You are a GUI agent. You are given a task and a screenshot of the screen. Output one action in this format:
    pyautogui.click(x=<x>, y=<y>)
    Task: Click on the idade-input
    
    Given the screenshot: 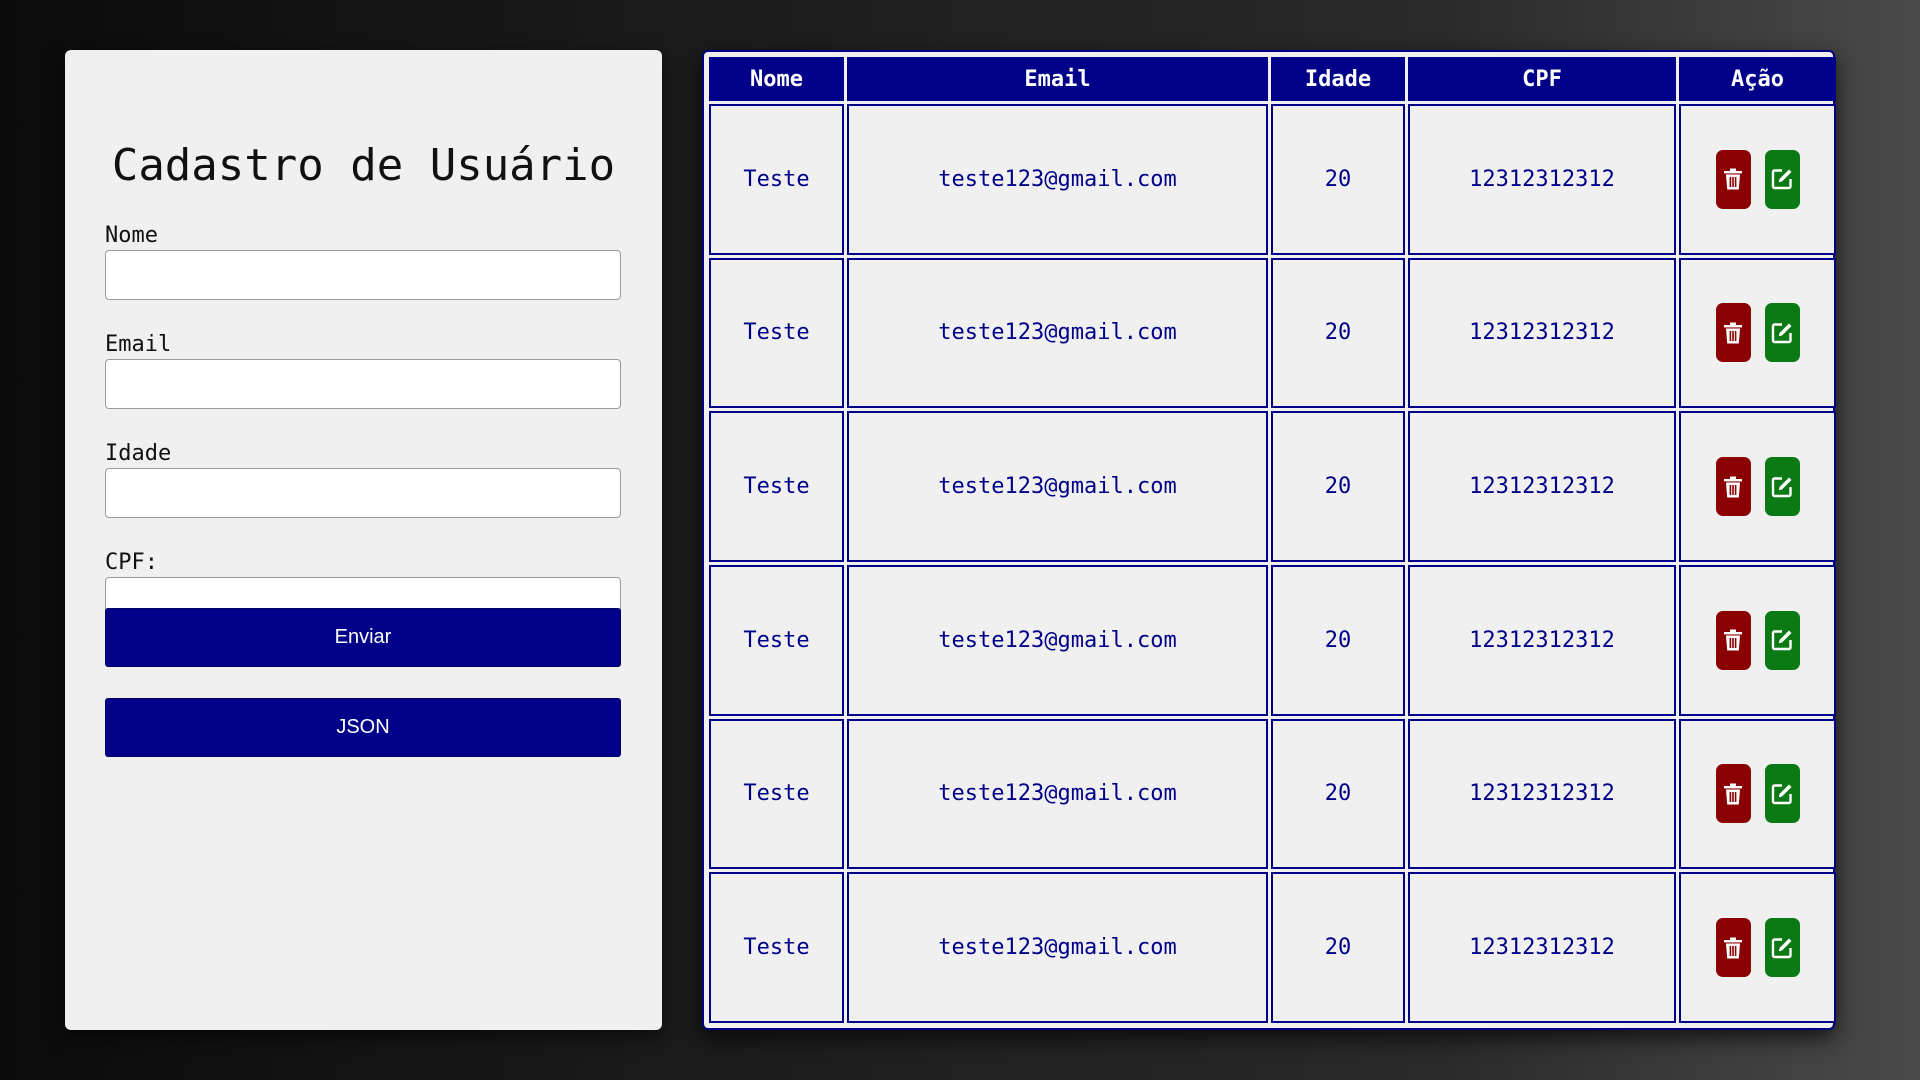 What is the action you would take?
    pyautogui.click(x=363, y=493)
    